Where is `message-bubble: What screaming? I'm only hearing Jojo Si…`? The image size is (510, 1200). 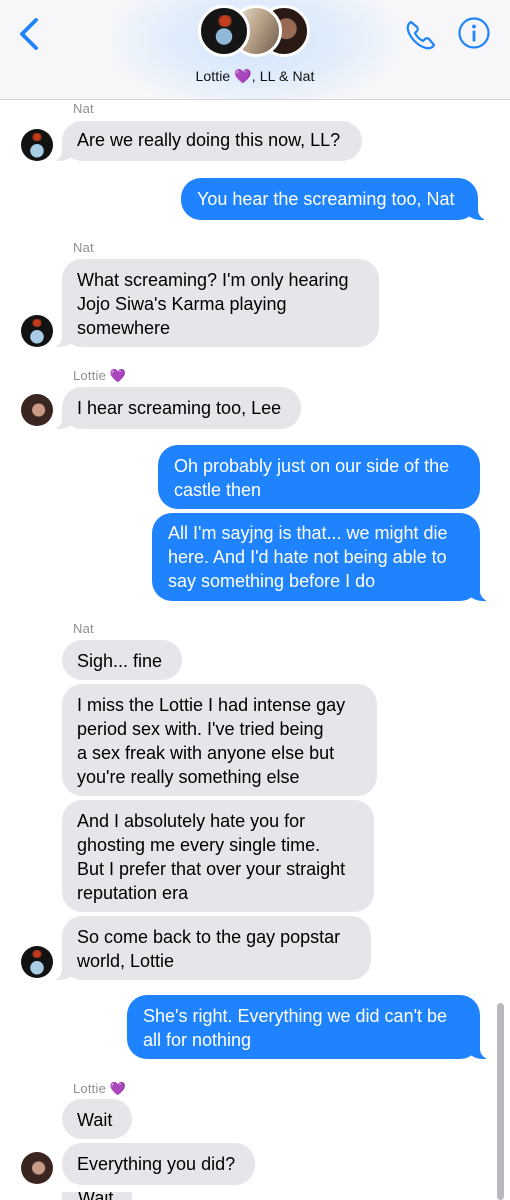
message-bubble: What screaming? I'm only hearing Jojo Si… is located at coordinates (215, 303).